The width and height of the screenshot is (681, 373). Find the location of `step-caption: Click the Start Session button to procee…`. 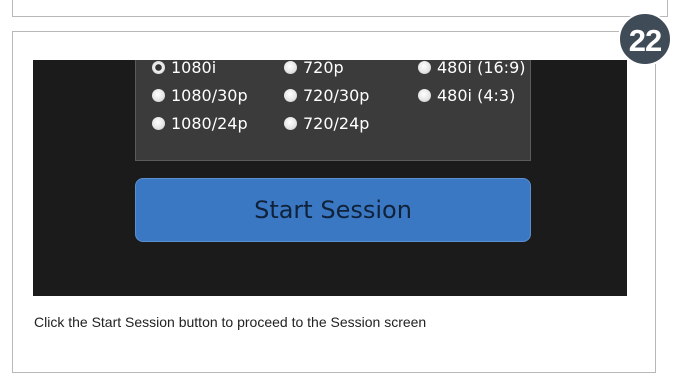

step-caption: Click the Start Session button to procee… is located at coordinates (230, 322).